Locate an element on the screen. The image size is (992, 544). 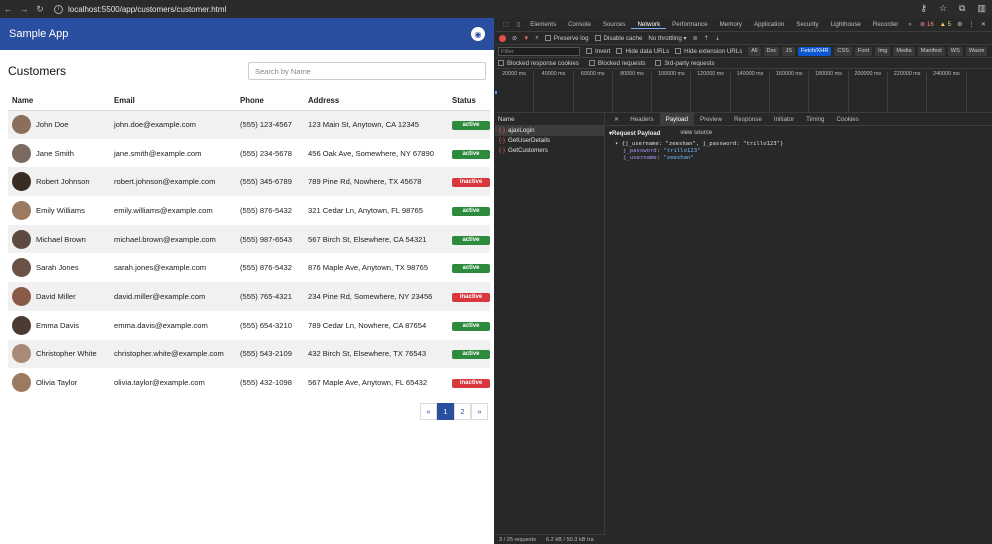
blocked-requests-checkbox: Blocked requests is located at coordinates (616, 63).